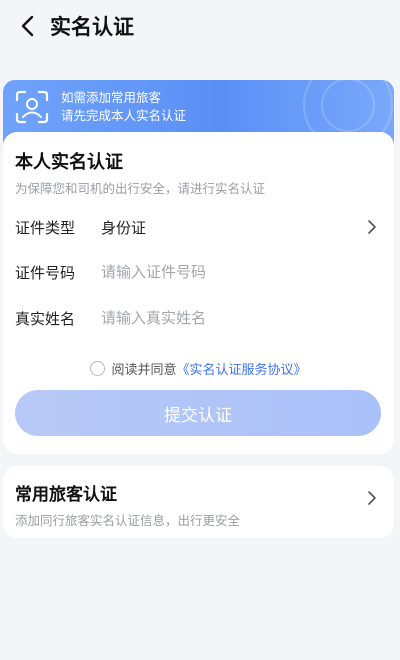 Image resolution: width=400 pixels, height=660 pixels. I want to click on back-button, so click(28, 26).